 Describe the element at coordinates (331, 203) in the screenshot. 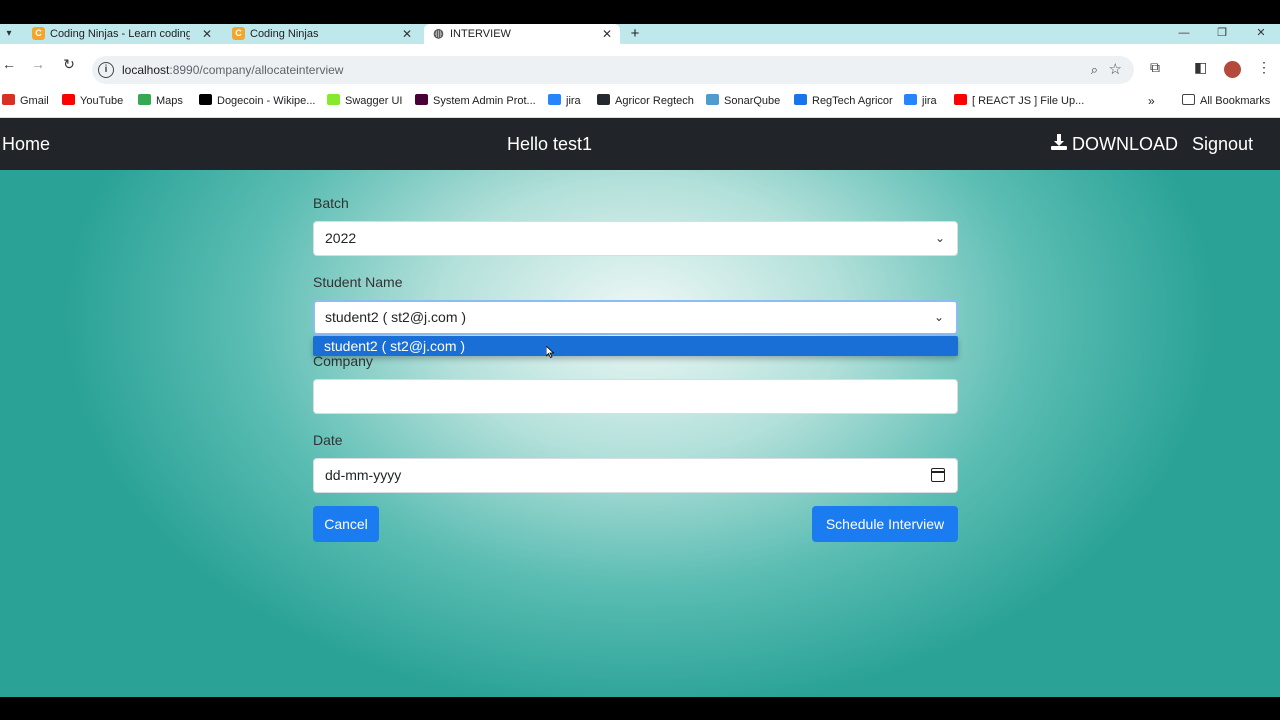

I see `batch-label: Batch` at that location.